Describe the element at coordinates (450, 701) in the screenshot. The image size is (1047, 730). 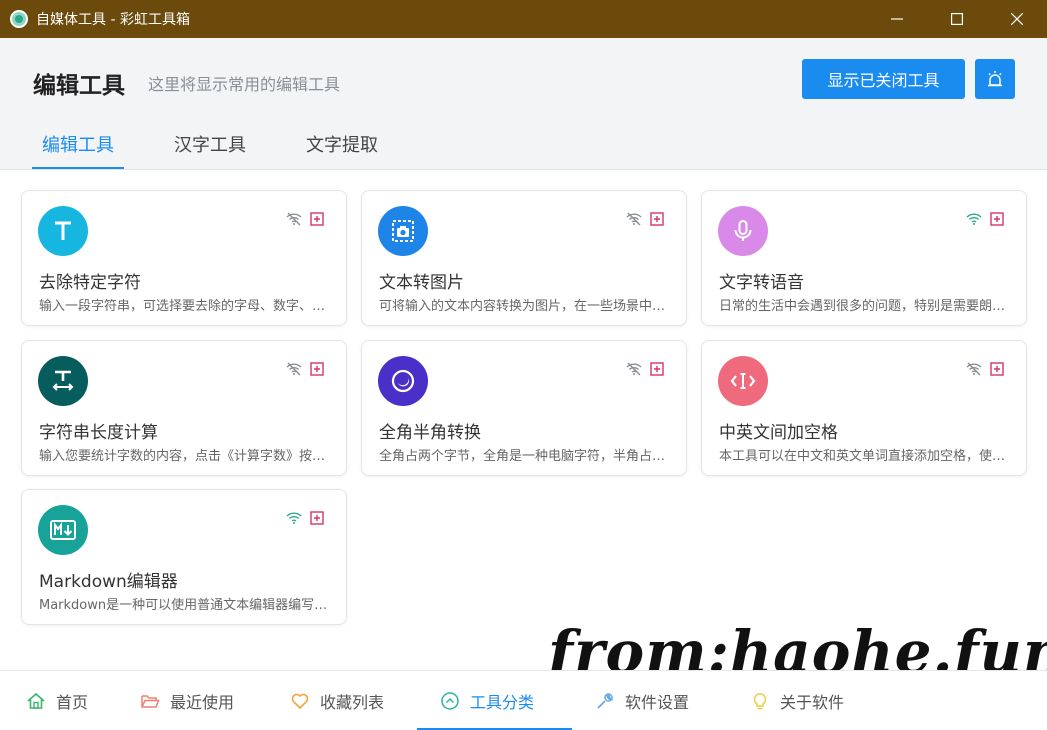
I see `chevron-up-circle-icon` at that location.